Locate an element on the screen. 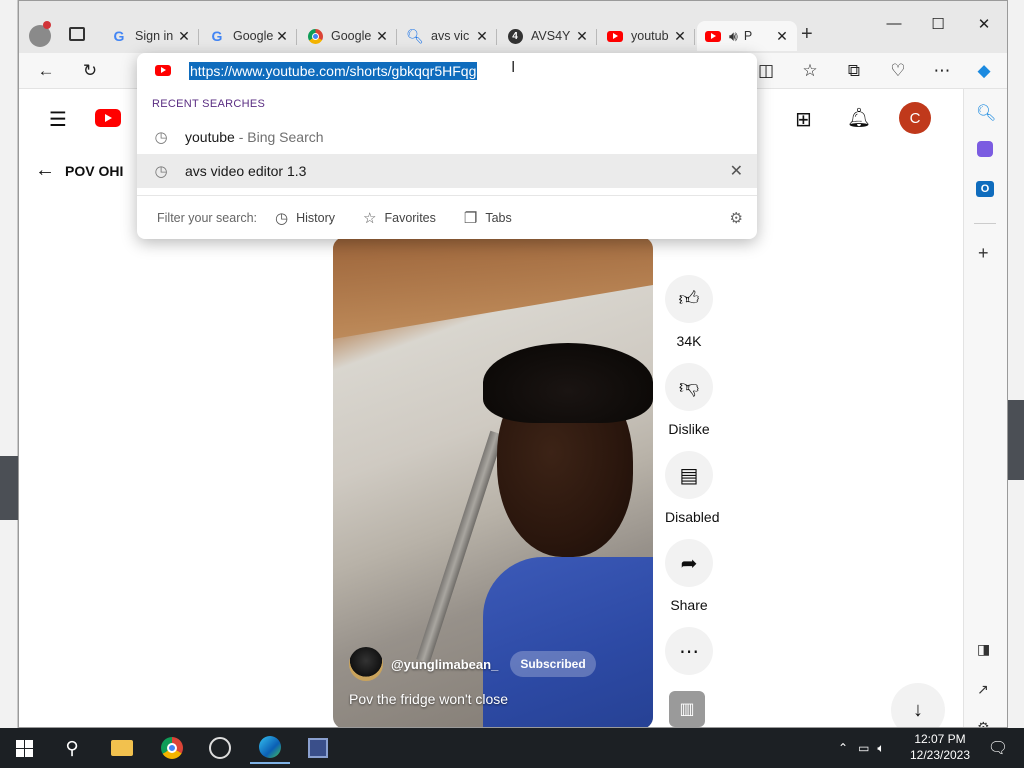 This screenshot has width=1024, height=768. more-icon: ⋯ is located at coordinates (689, 651).